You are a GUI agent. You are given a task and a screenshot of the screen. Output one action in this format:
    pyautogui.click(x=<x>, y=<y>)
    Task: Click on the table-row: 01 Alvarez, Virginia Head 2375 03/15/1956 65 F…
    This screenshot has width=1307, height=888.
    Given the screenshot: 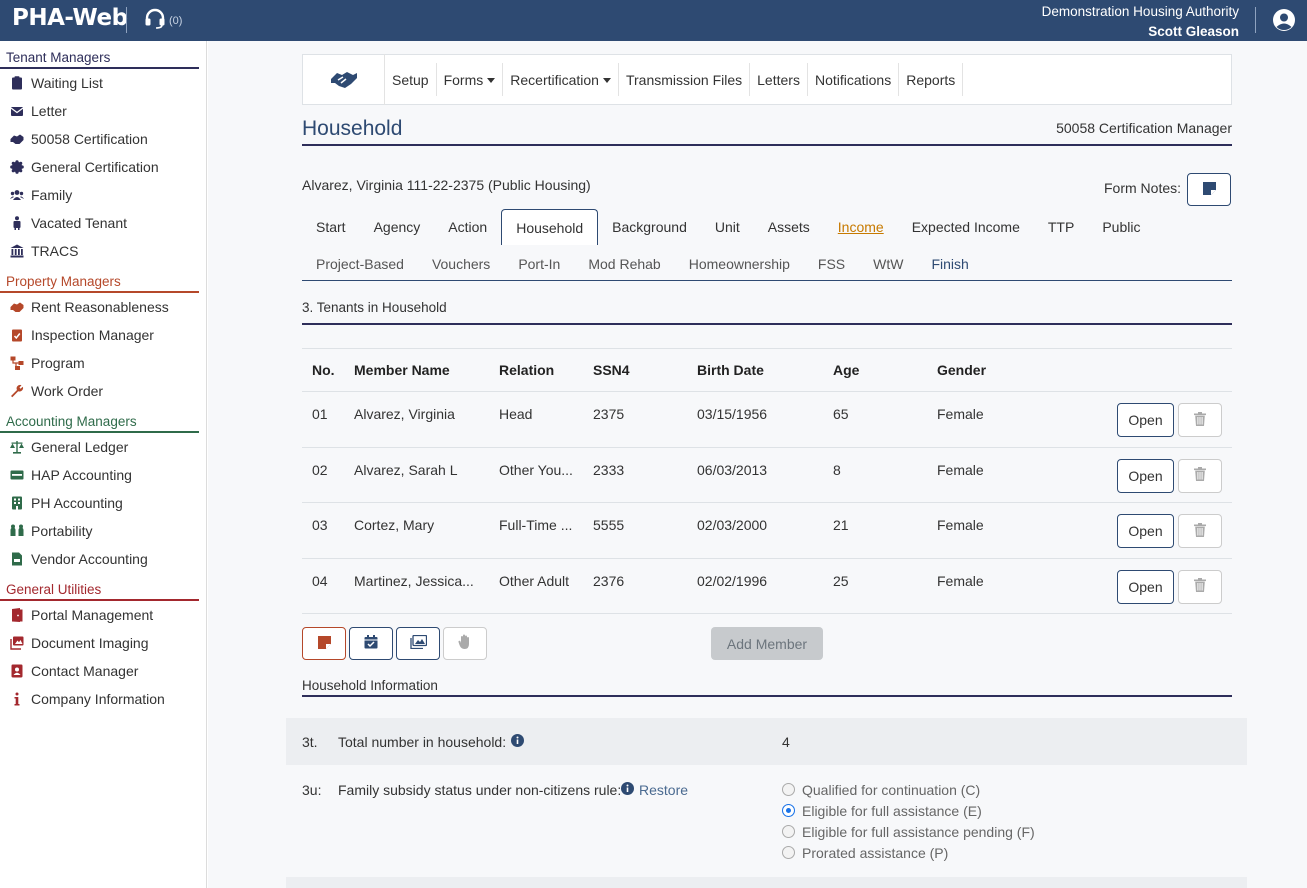 What is the action you would take?
    pyautogui.click(x=767, y=420)
    